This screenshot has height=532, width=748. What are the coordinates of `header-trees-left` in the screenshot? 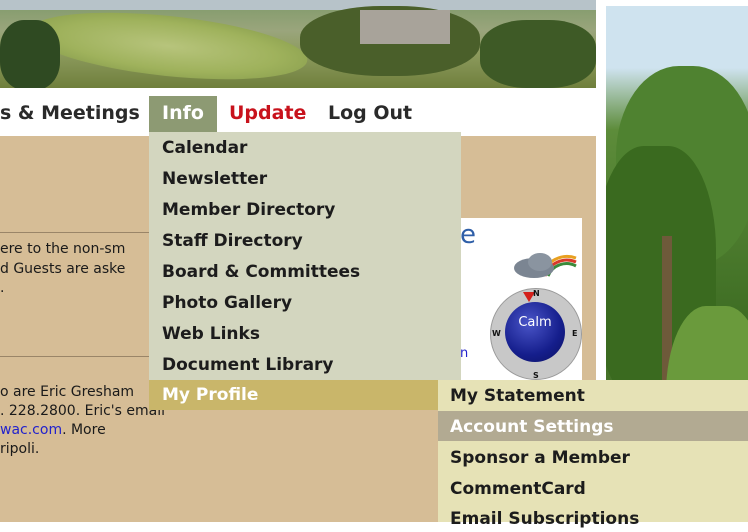 It's located at (30, 54).